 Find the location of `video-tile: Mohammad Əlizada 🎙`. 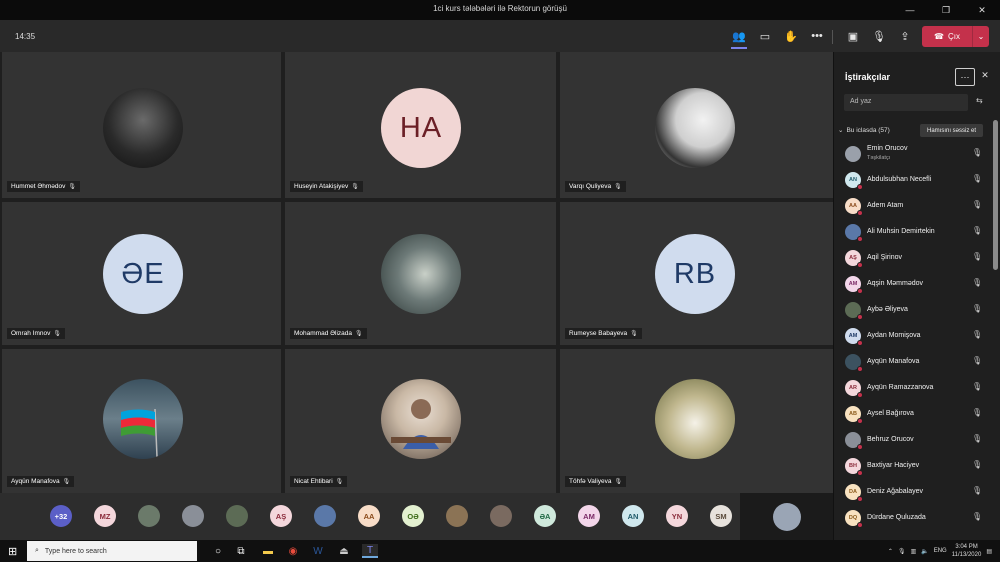

video-tile: Mohammad Əlizada 🎙 is located at coordinates (420, 273).